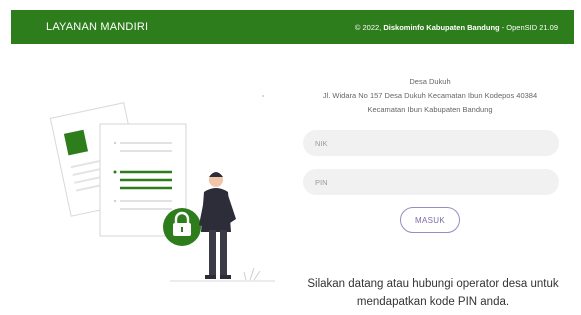 Image resolution: width=581 pixels, height=315 pixels. Describe the element at coordinates (430, 220) in the screenshot. I see `login-button: MASUK` at that location.